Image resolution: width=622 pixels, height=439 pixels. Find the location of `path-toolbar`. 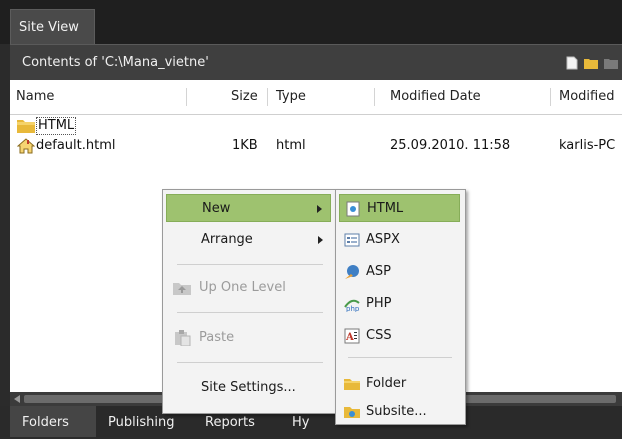

path-toolbar is located at coordinates (592, 63).